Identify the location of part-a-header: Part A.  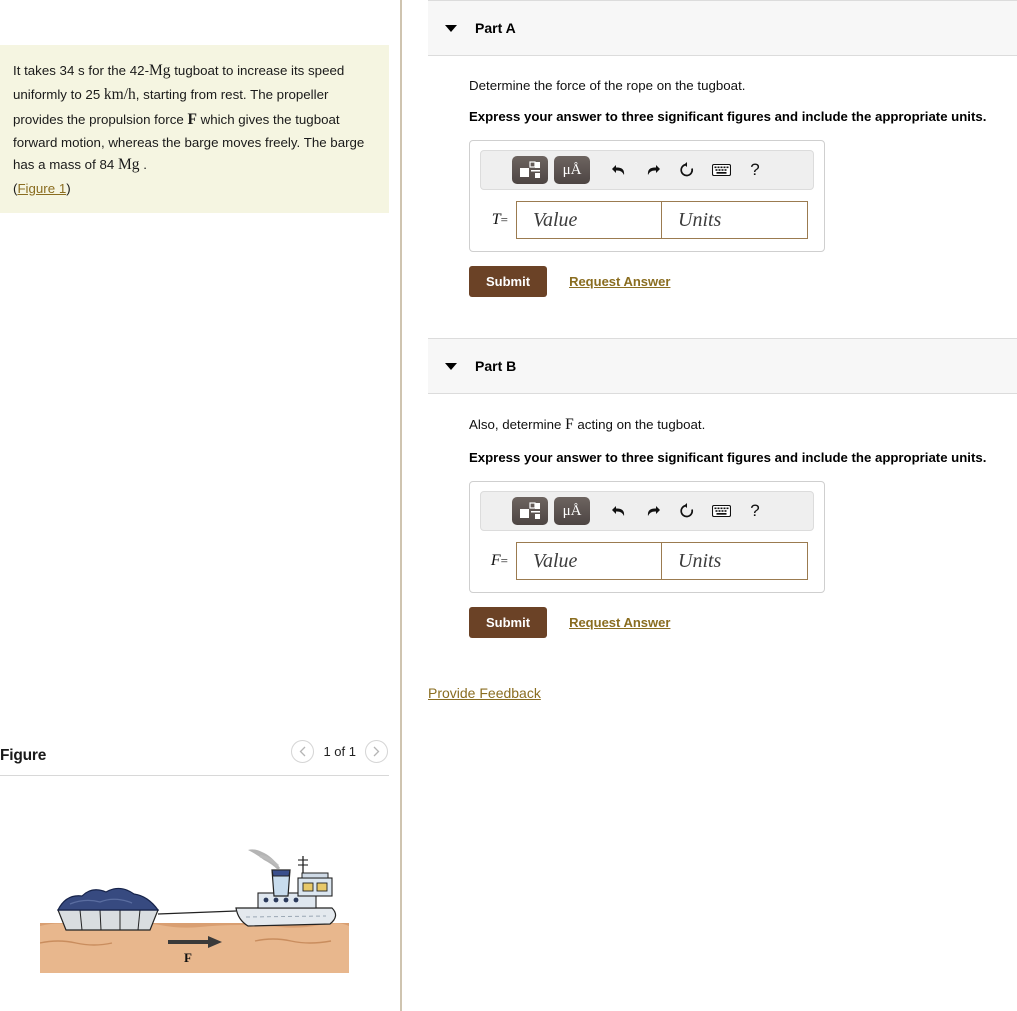
(722, 28).